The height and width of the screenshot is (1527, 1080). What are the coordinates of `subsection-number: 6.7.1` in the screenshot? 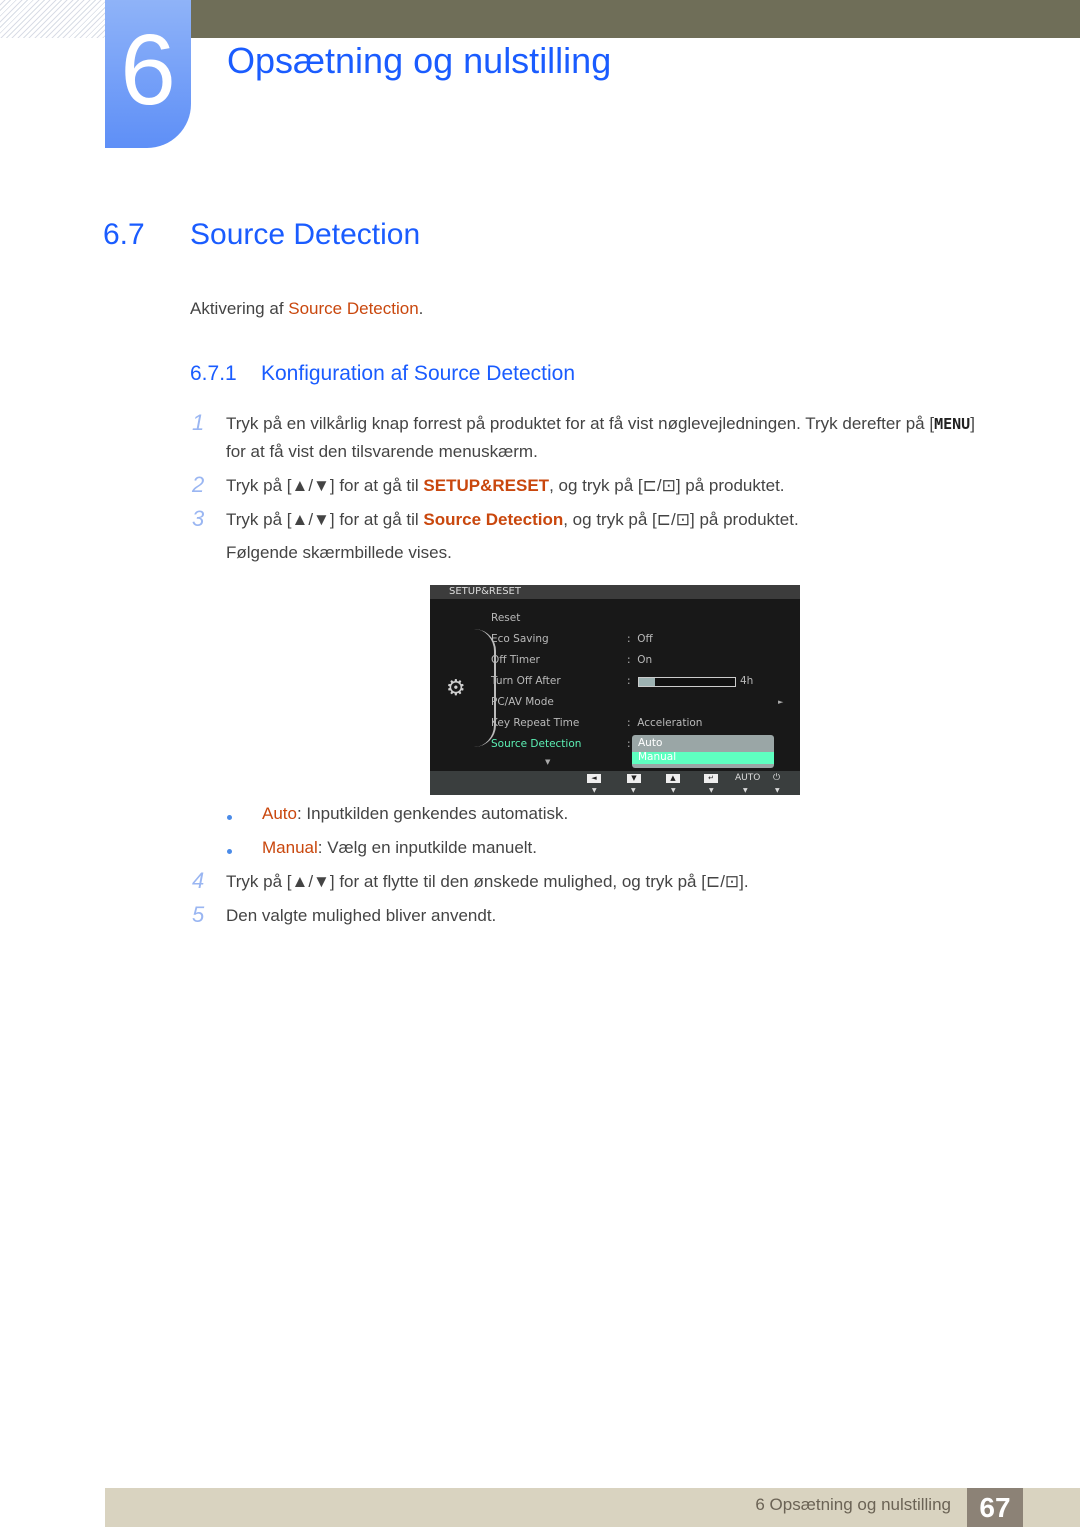 It's located at (213, 373).